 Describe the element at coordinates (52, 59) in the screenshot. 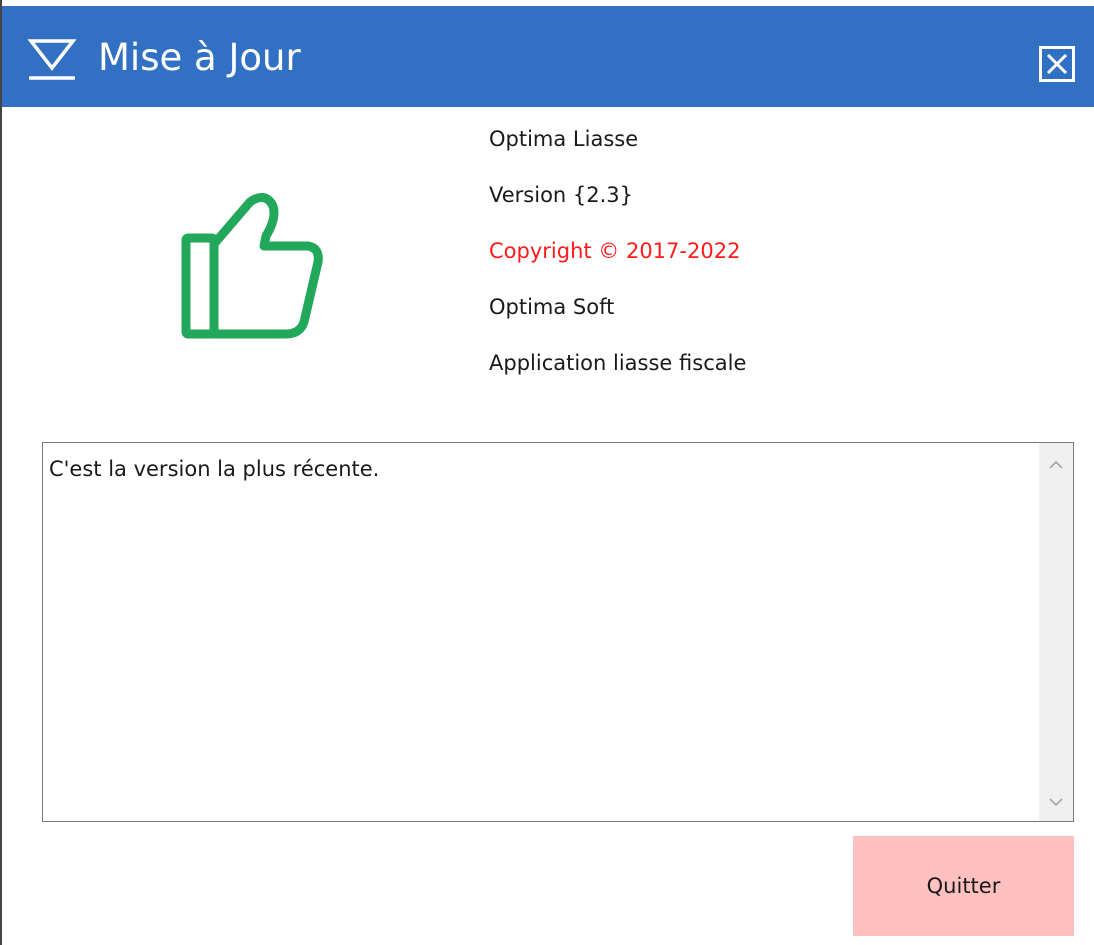

I see `download-tray-icon` at that location.